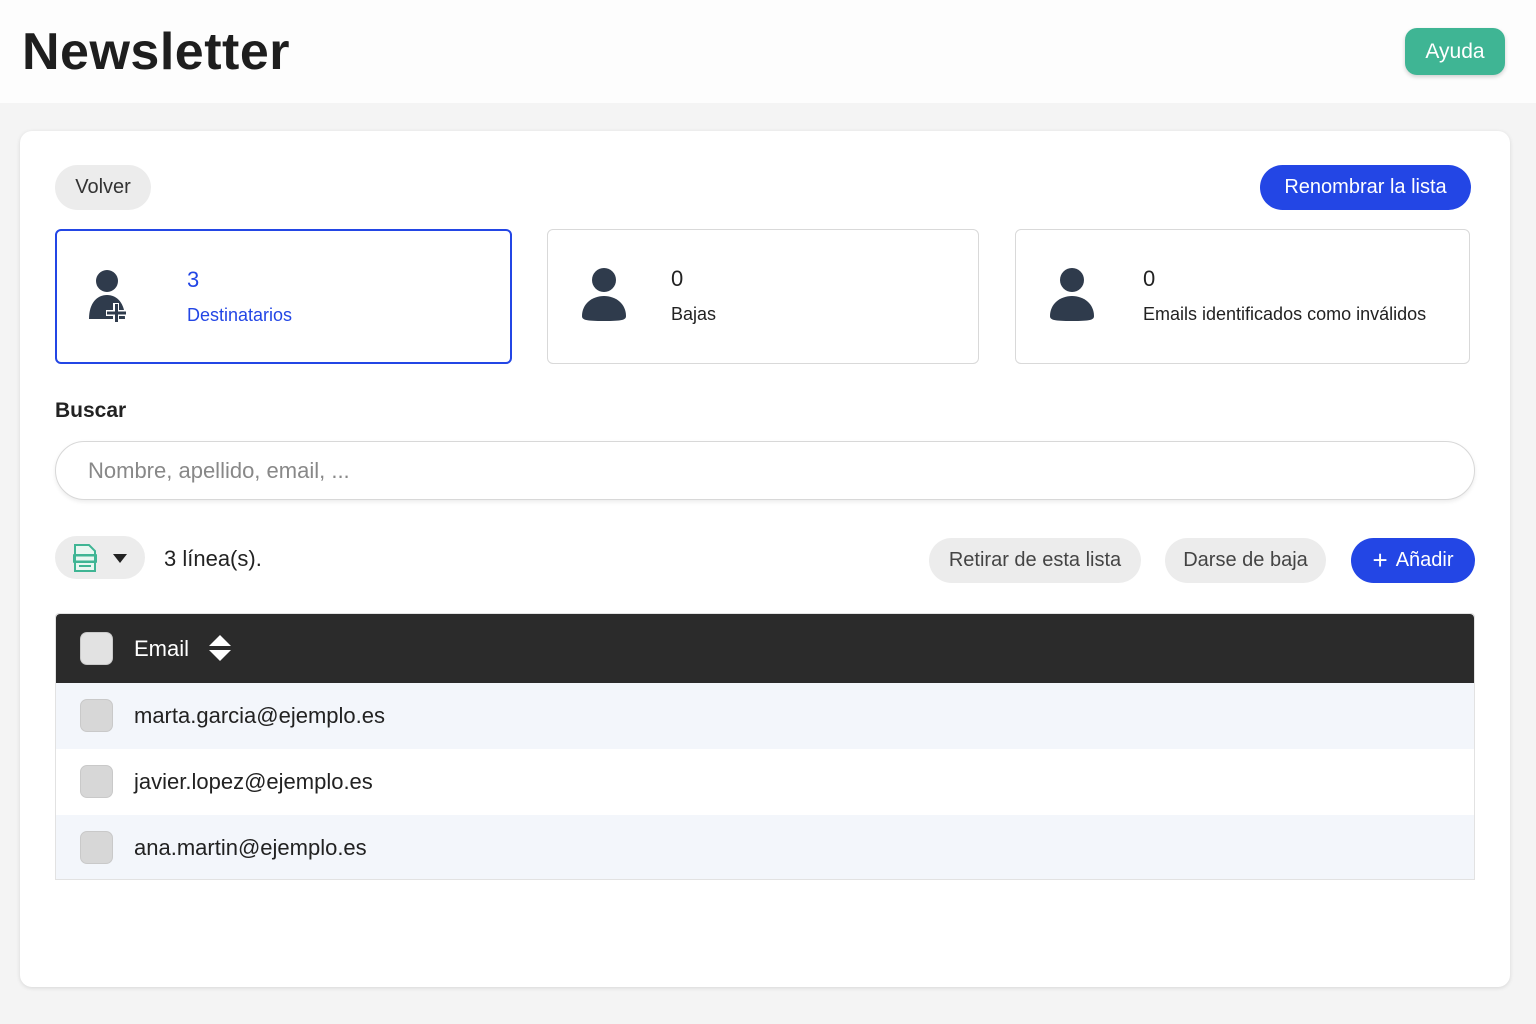 This screenshot has height=1024, width=1536. Describe the element at coordinates (250, 847) in the screenshot. I see `row-email: ana.martin@ejemplo.es` at that location.